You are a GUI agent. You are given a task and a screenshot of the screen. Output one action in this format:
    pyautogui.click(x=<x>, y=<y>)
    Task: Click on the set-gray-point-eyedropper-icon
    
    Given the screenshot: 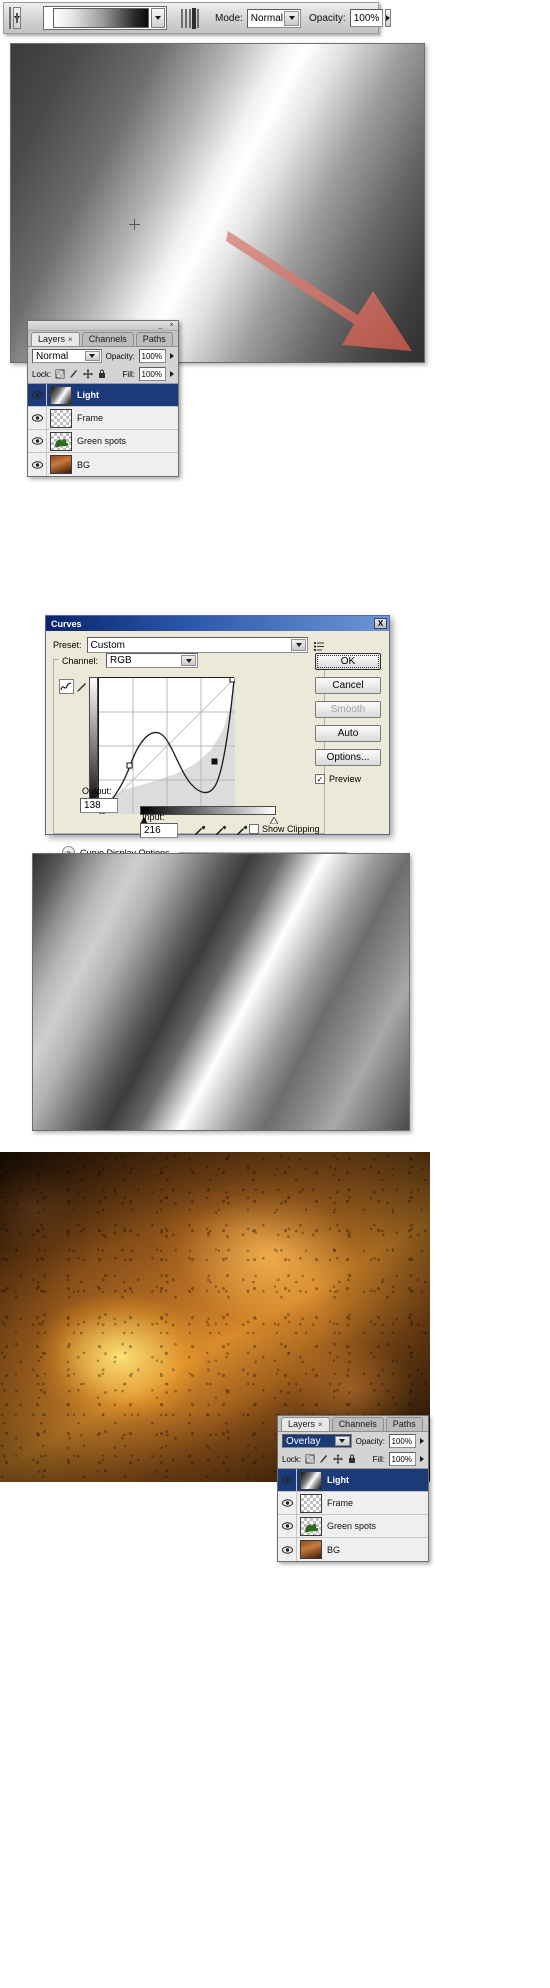 What is the action you would take?
    pyautogui.click(x=221, y=830)
    